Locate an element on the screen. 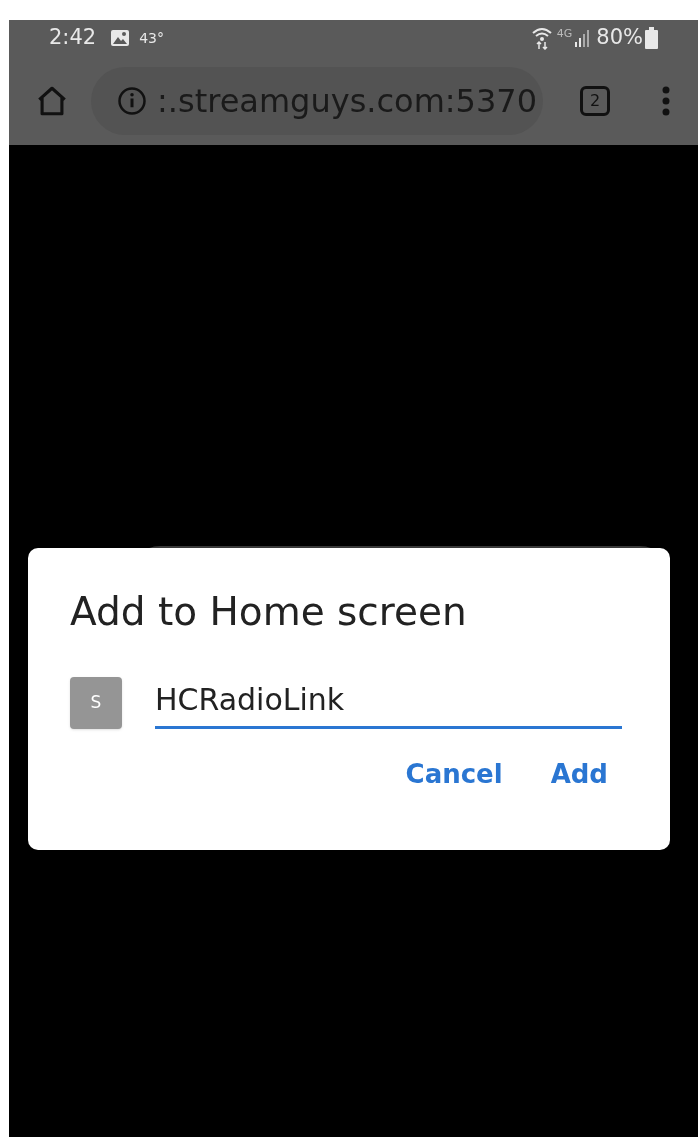 The height and width of the screenshot is (1137, 698). tab-count-button: 2 is located at coordinates (595, 100).